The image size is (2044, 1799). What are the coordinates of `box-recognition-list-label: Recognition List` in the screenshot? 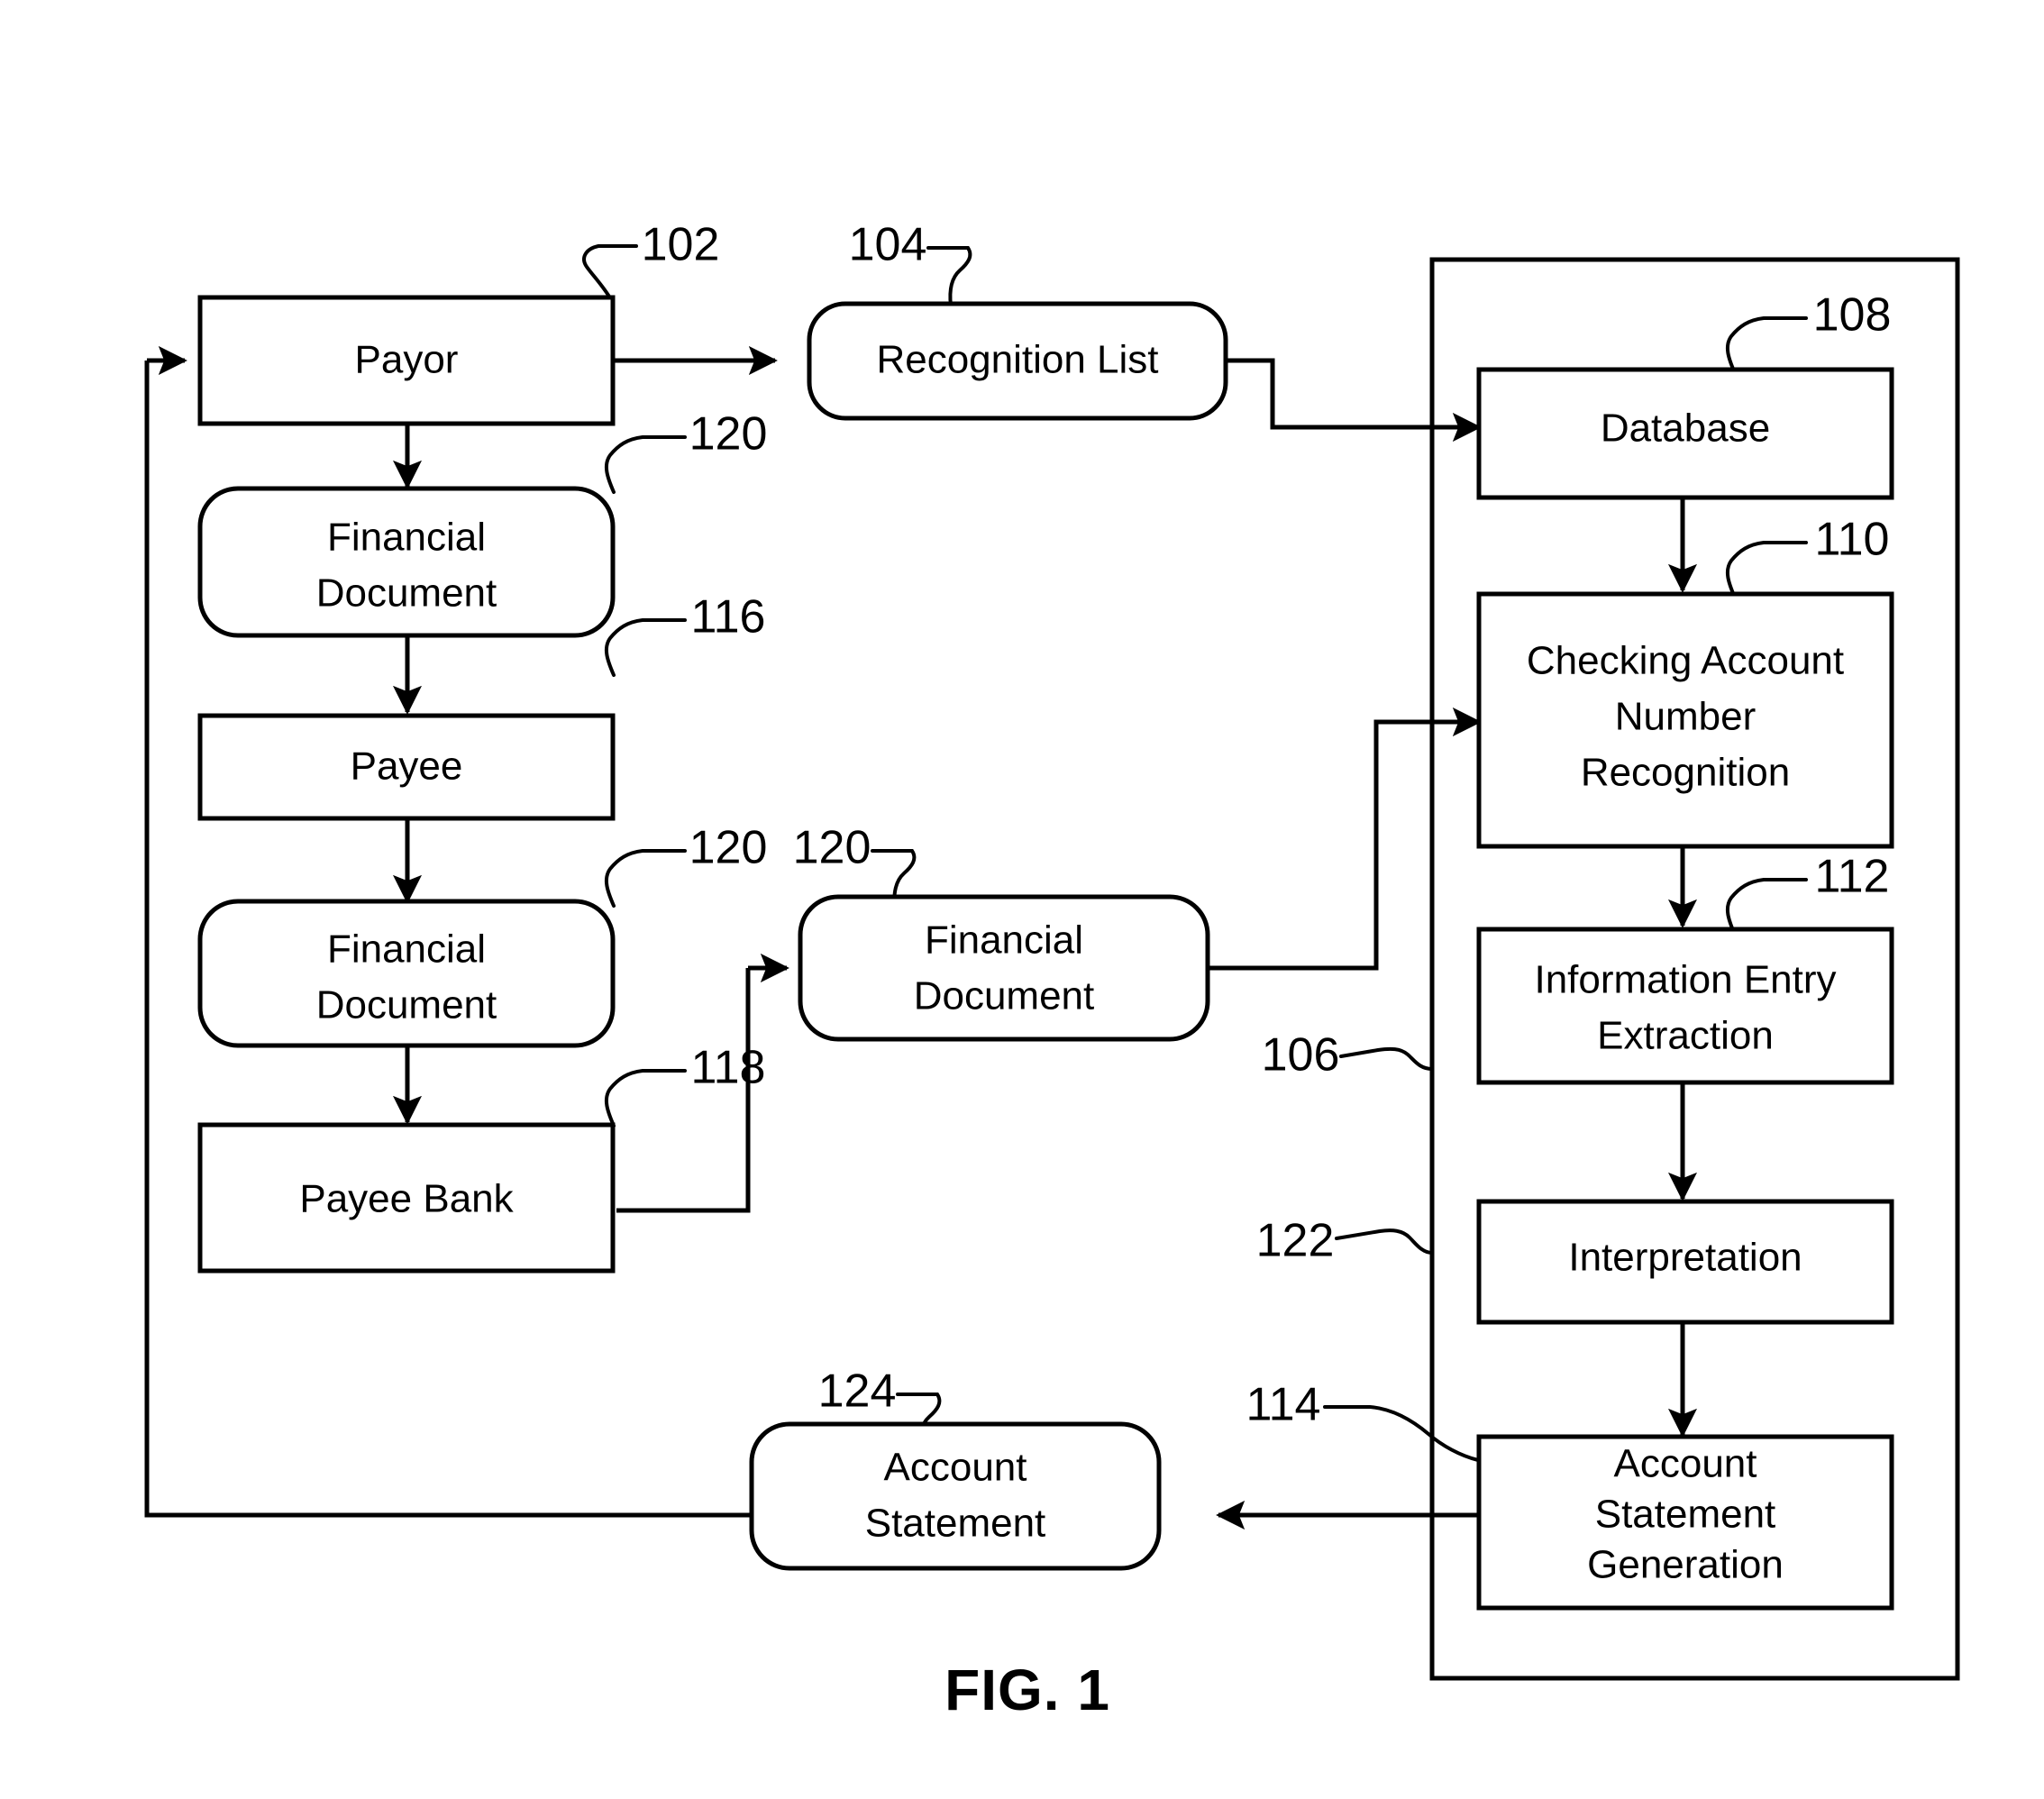 It's located at (1017, 360).